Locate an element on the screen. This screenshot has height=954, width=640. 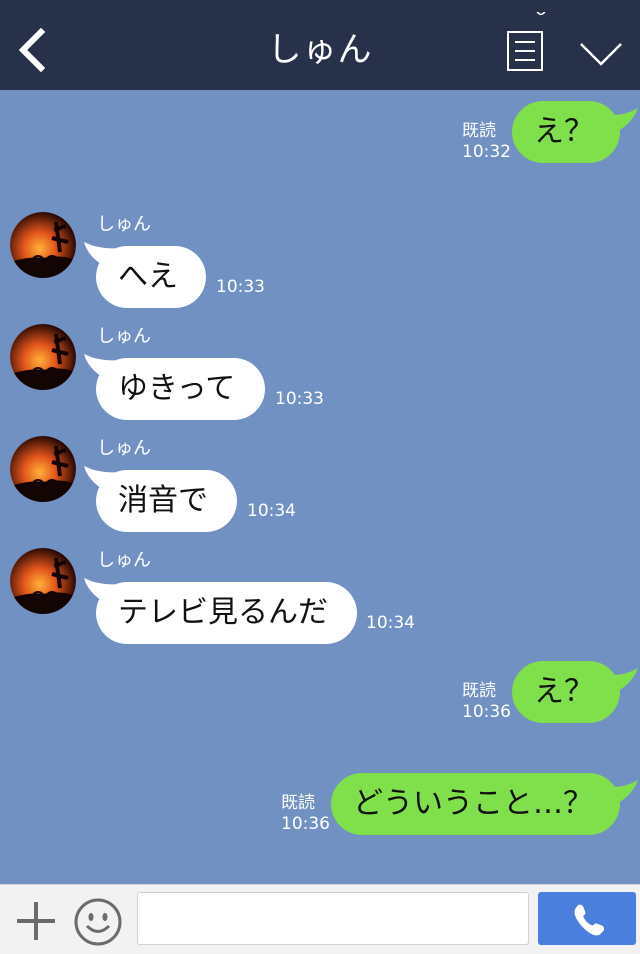
chat-title: しゅん is located at coordinates (320, 50).